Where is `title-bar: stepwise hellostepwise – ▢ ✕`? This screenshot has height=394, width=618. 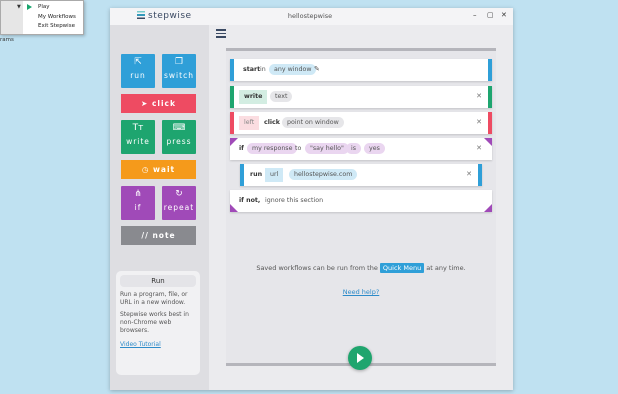
title-bar: stepwise hellostepwise – ▢ ✕ is located at coordinates (311, 16).